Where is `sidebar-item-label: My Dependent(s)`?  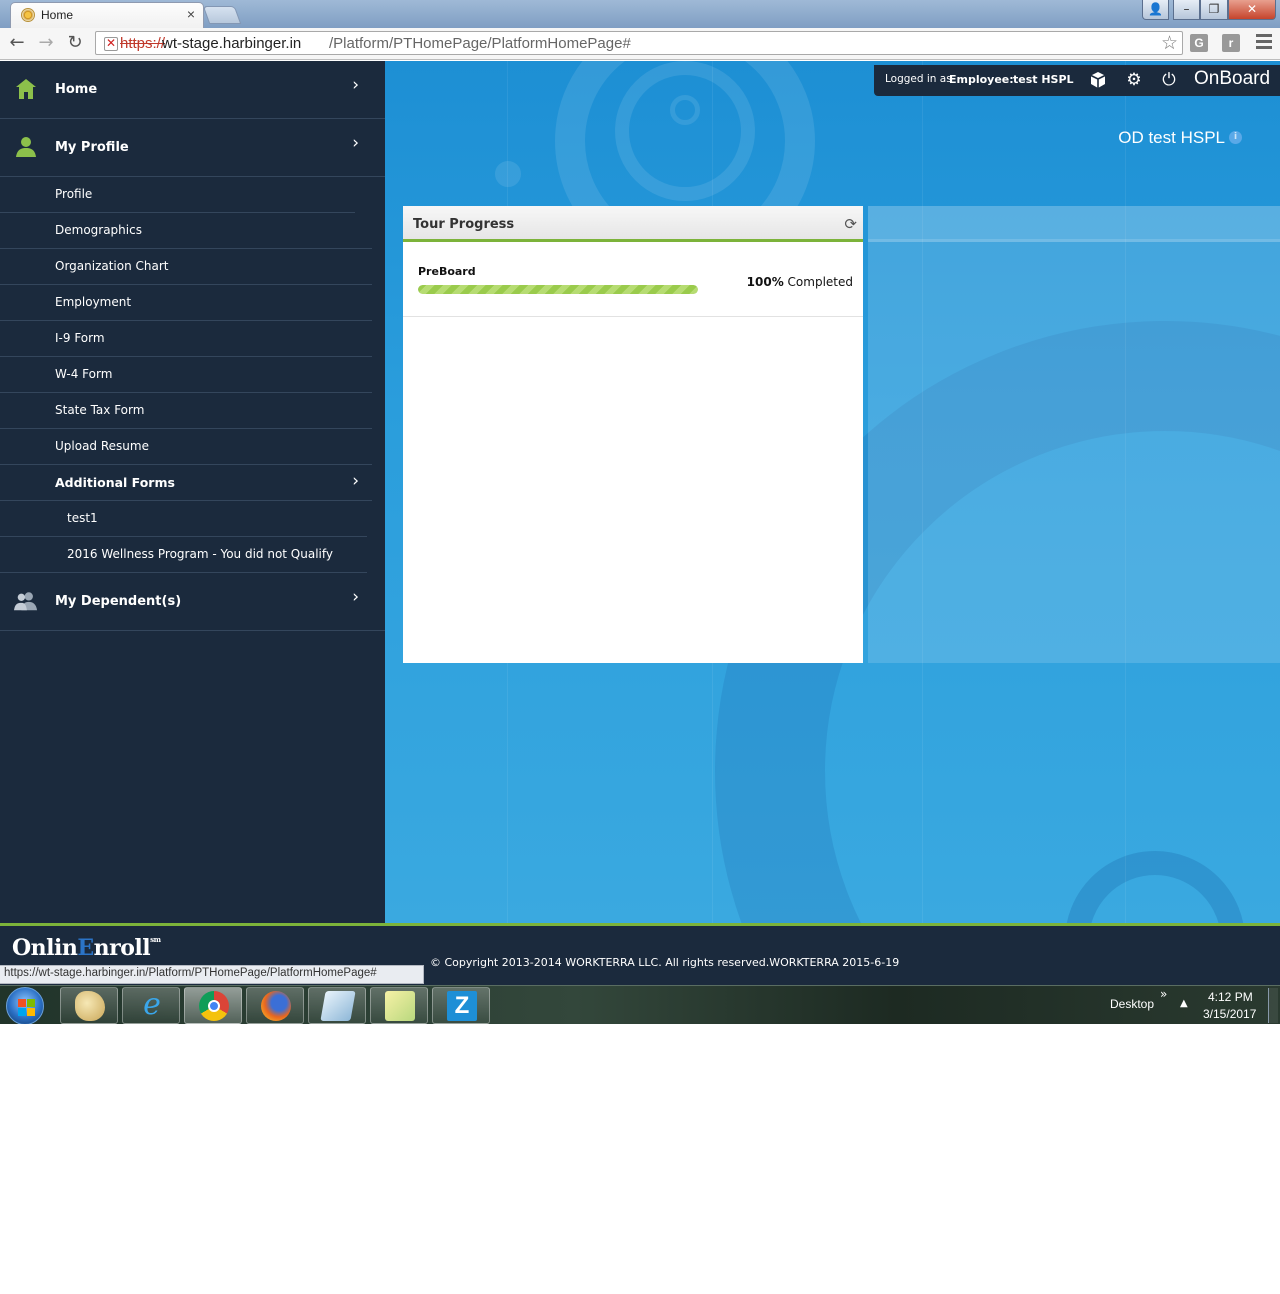 sidebar-item-label: My Dependent(s) is located at coordinates (118, 601).